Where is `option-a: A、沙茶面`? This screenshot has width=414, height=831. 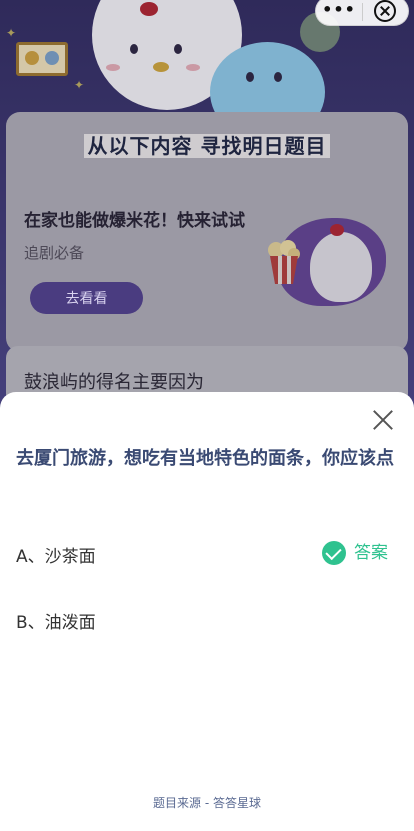 option-a: A、沙茶面 is located at coordinates (56, 554).